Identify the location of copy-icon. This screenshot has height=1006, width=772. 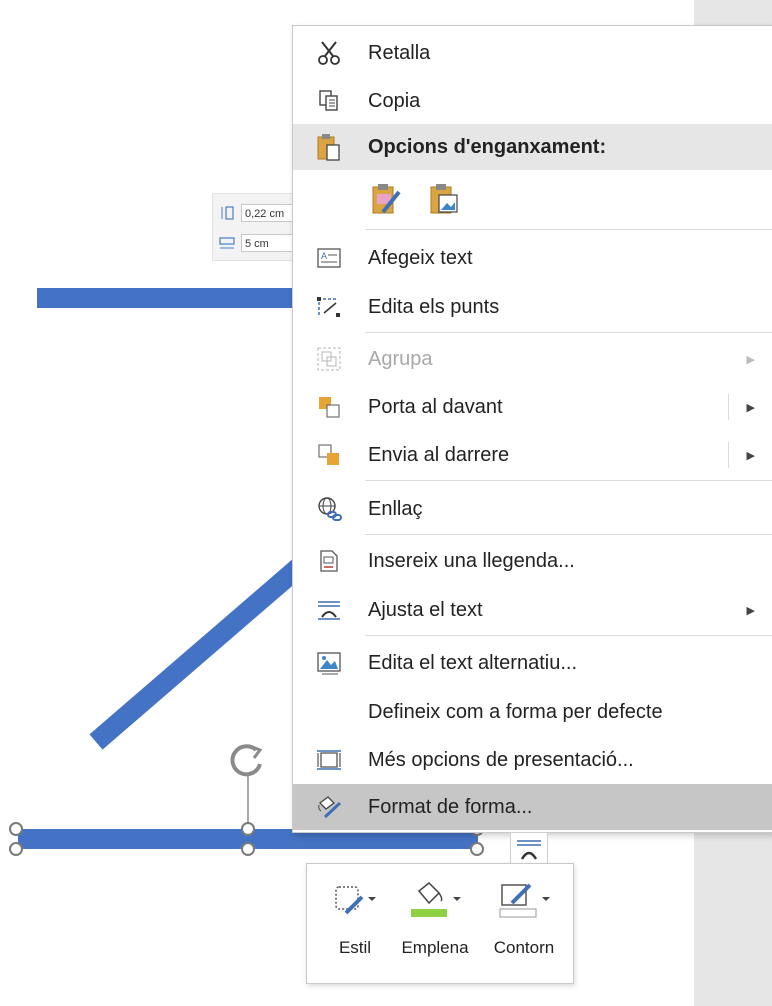
(329, 101).